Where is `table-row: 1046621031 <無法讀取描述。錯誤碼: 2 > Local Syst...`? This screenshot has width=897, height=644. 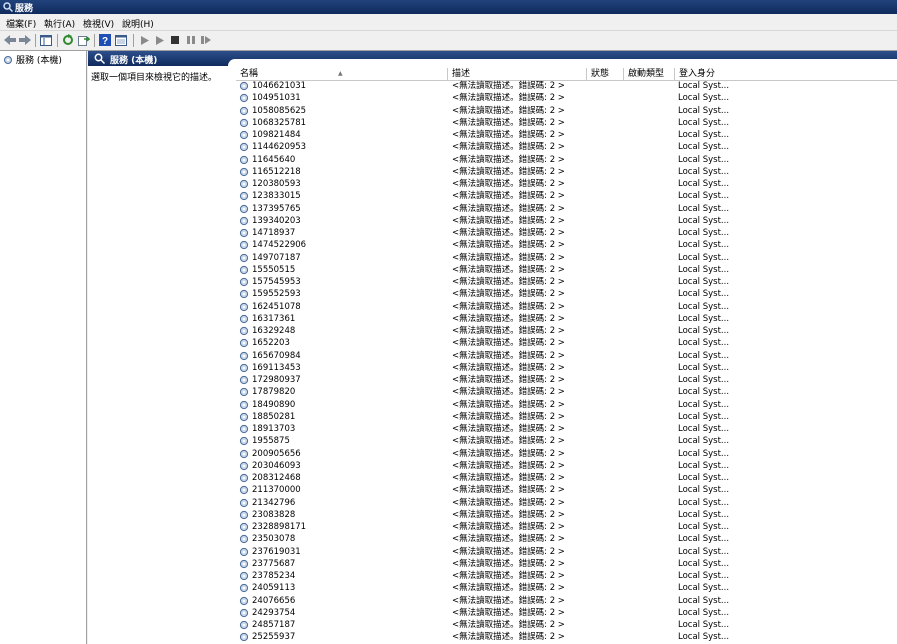 table-row: 1046621031 <無法讀取描述。錯誤碼: 2 > Local Syst... is located at coordinates (566, 86).